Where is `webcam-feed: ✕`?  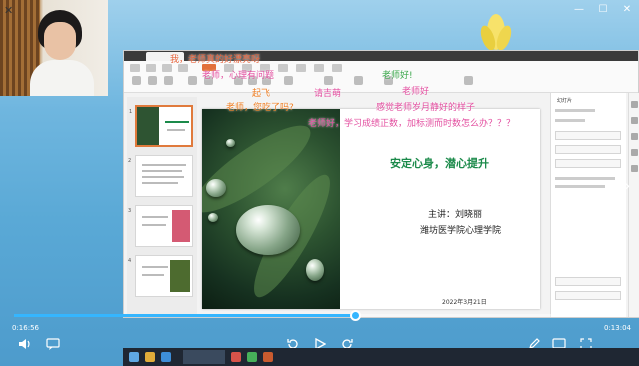 webcam-feed: ✕ is located at coordinates (54, 48).